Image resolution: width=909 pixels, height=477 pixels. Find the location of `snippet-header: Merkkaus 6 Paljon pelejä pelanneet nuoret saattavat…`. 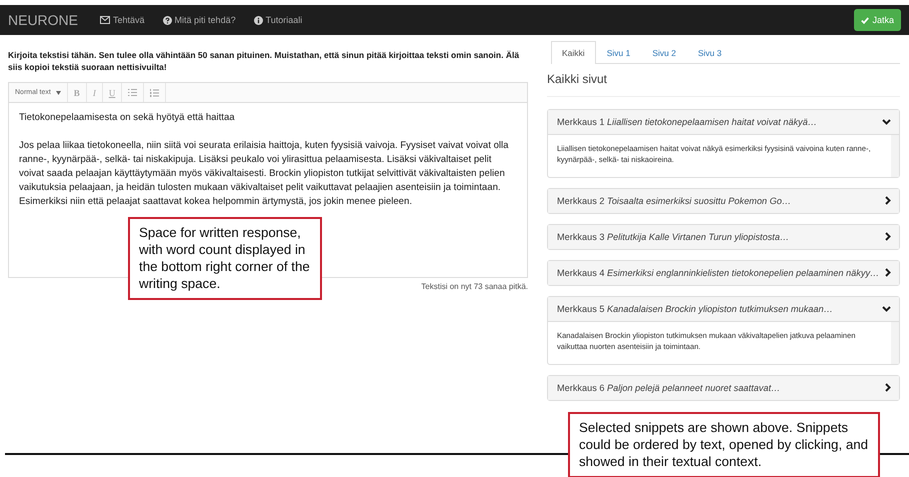

snippet-header: Merkkaus 6 Paljon pelejä pelanneet nuoret saattavat… is located at coordinates (723, 388).